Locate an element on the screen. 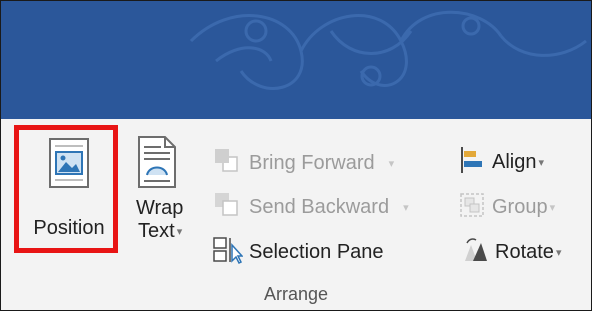  send-backward-label: Send Backward is located at coordinates (319, 207).